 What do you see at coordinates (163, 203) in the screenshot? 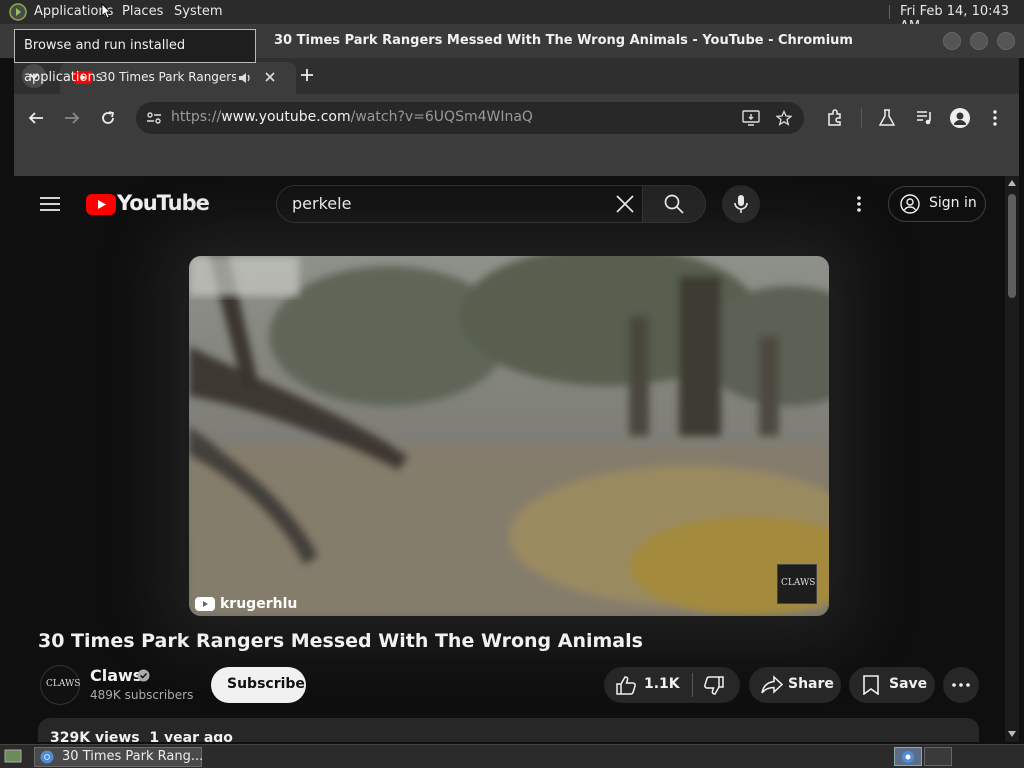
I see `youtube-logo-text: YouTube` at bounding box center [163, 203].